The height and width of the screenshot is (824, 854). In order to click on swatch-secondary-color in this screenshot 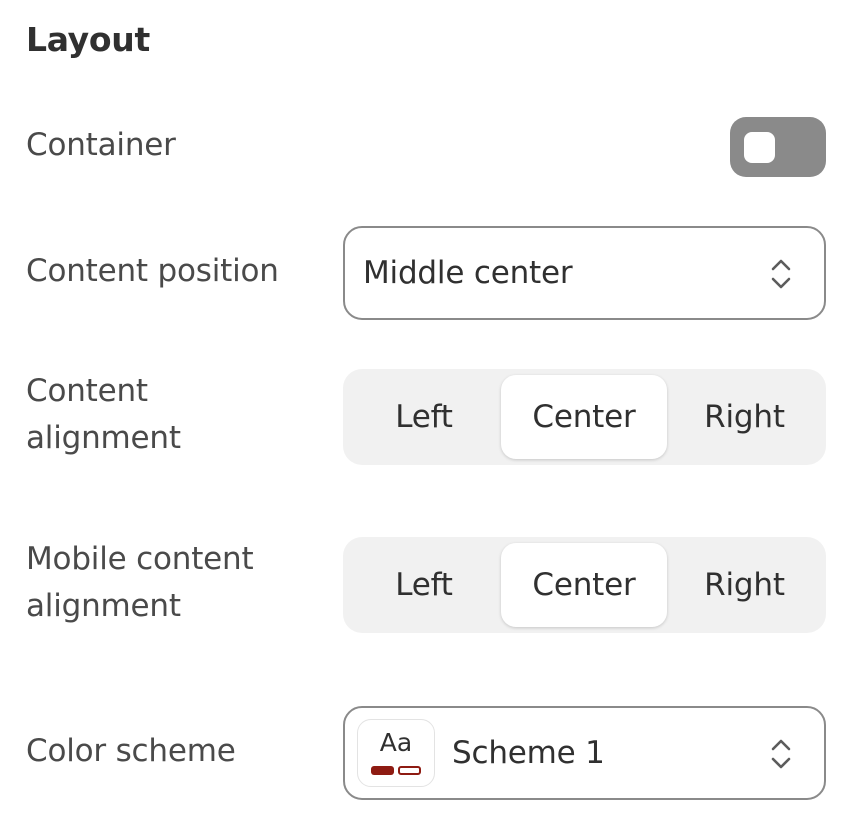, I will do `click(409, 770)`.